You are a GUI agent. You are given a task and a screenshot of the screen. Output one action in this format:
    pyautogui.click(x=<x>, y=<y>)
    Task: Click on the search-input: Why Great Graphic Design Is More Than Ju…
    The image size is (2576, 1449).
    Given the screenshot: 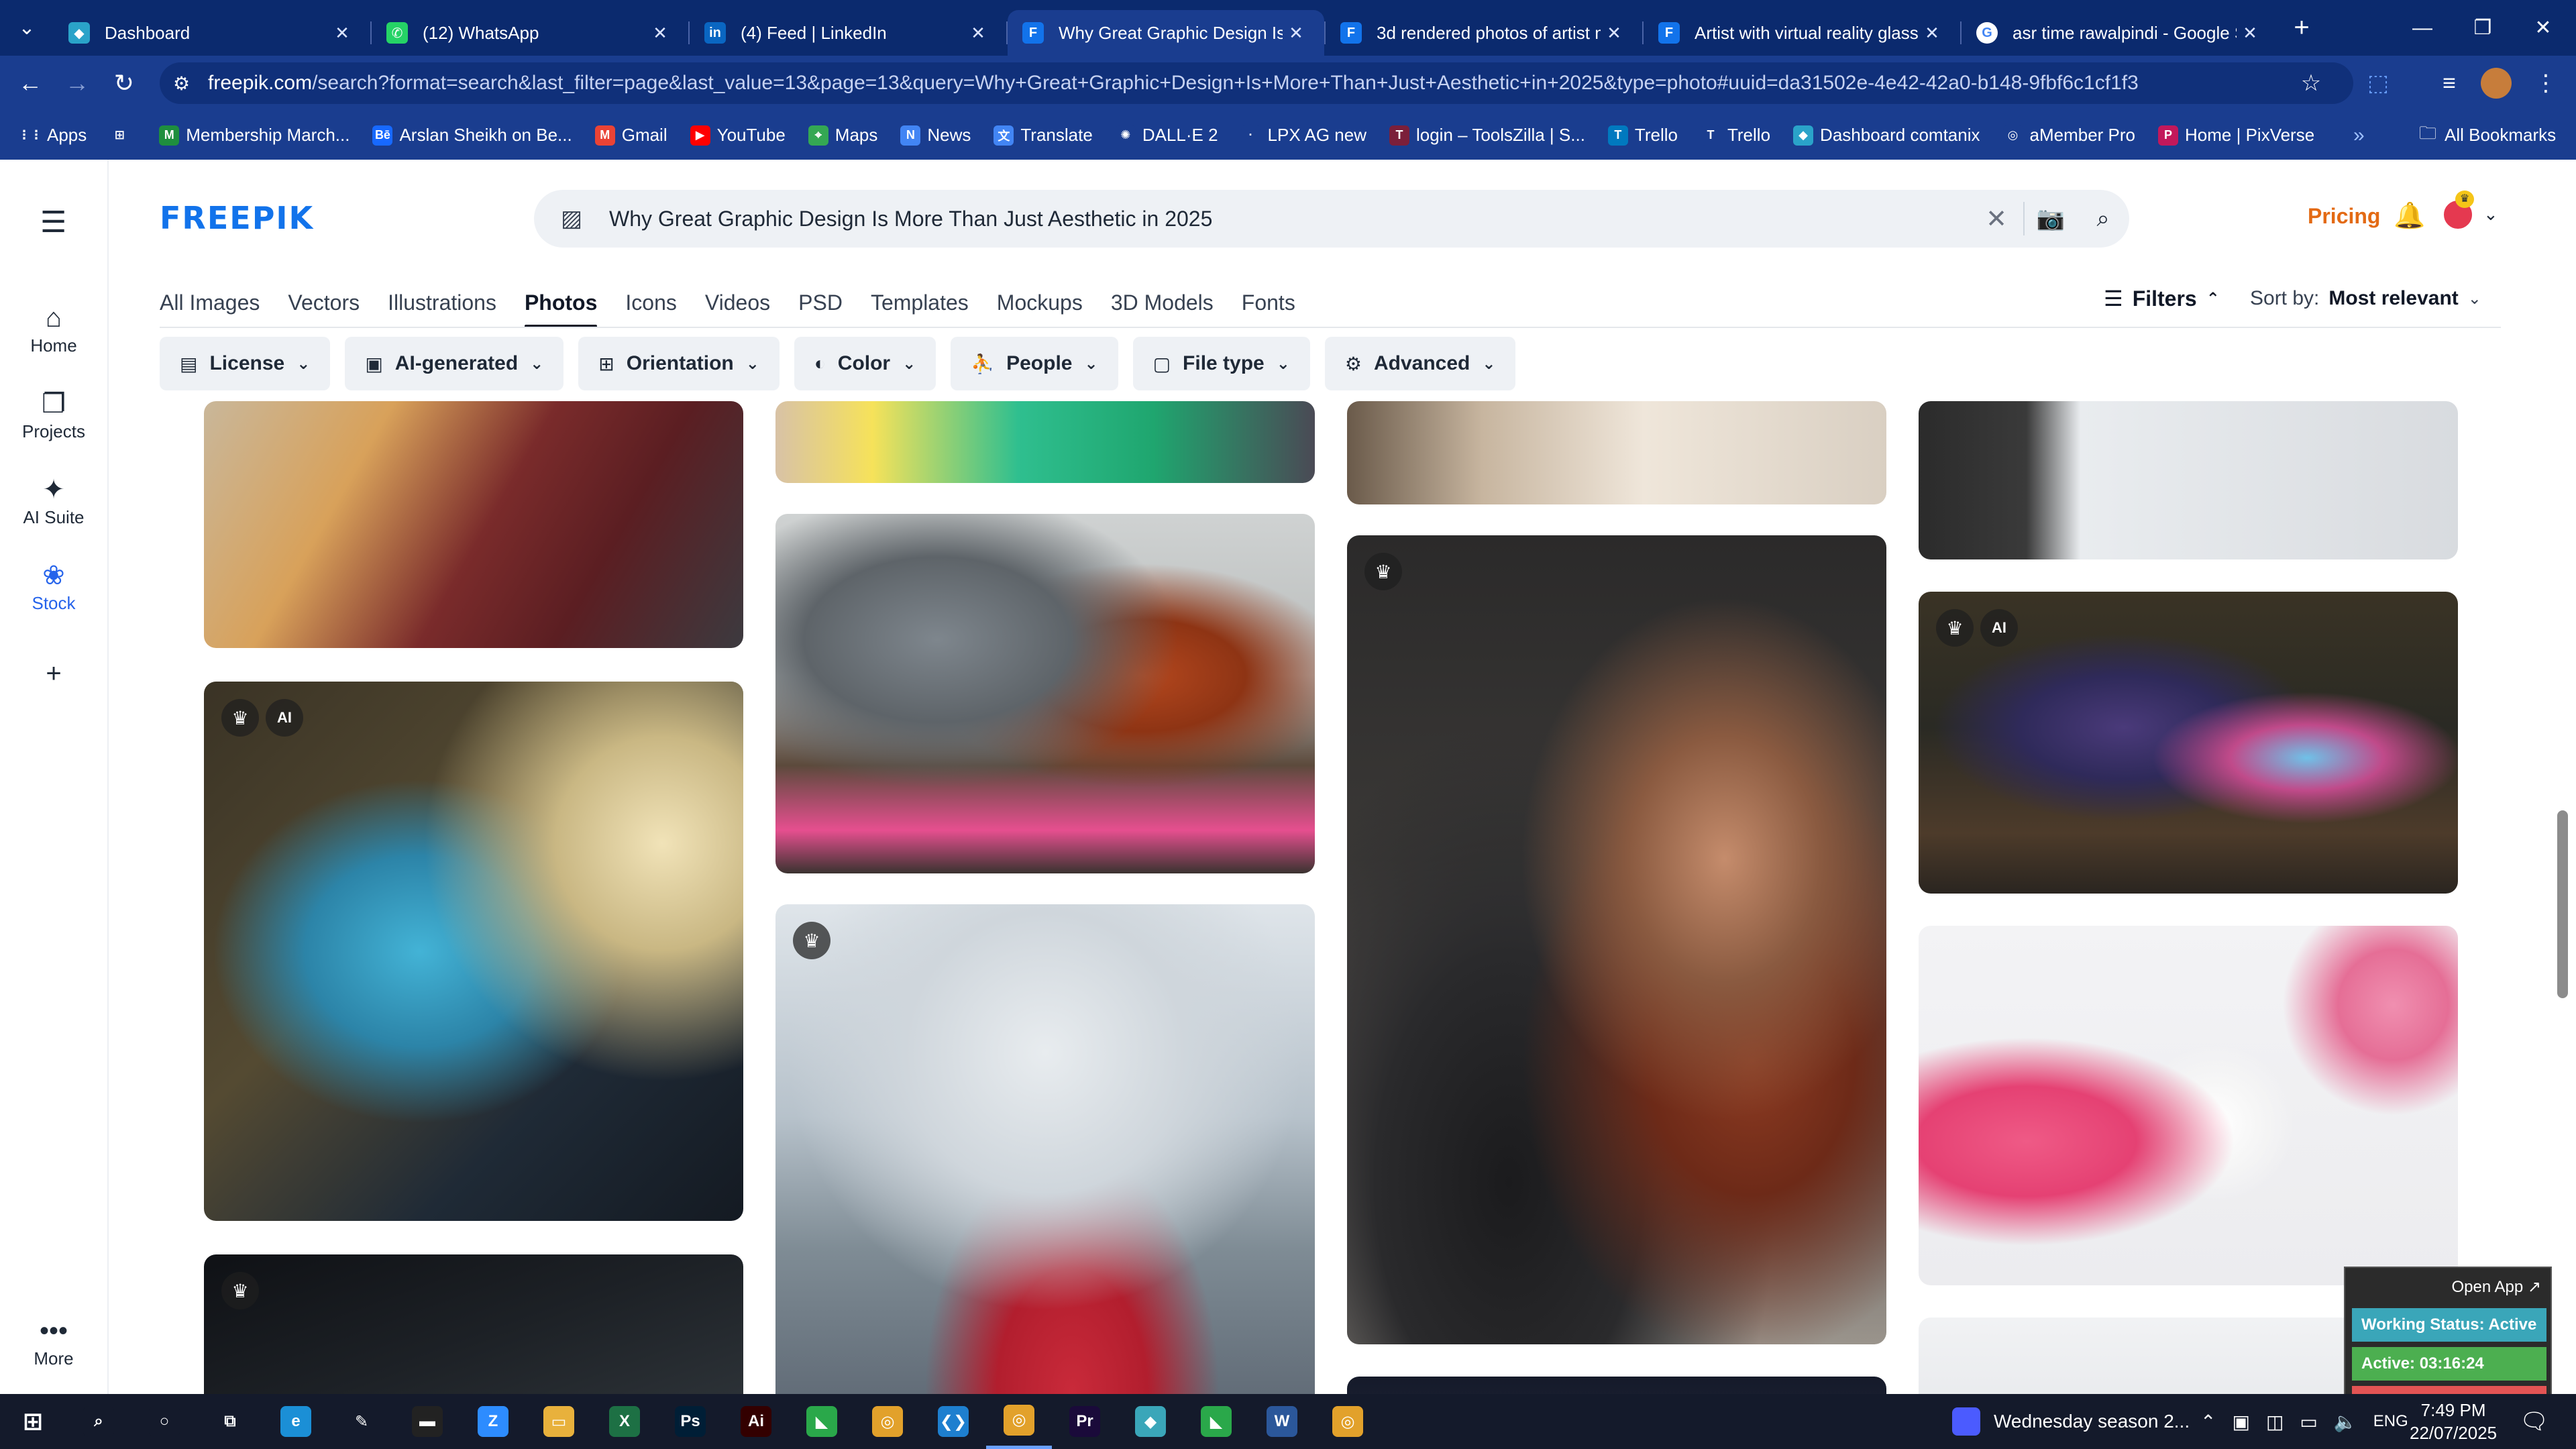 What is the action you would take?
    pyautogui.click(x=1289, y=219)
    